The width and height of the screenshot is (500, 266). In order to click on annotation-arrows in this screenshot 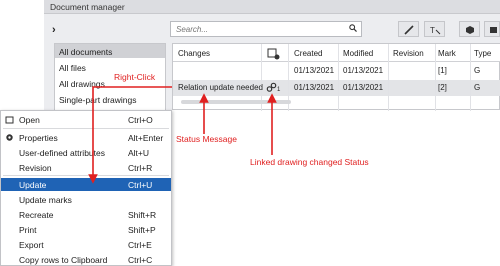, I will do `click(182, 135)`.